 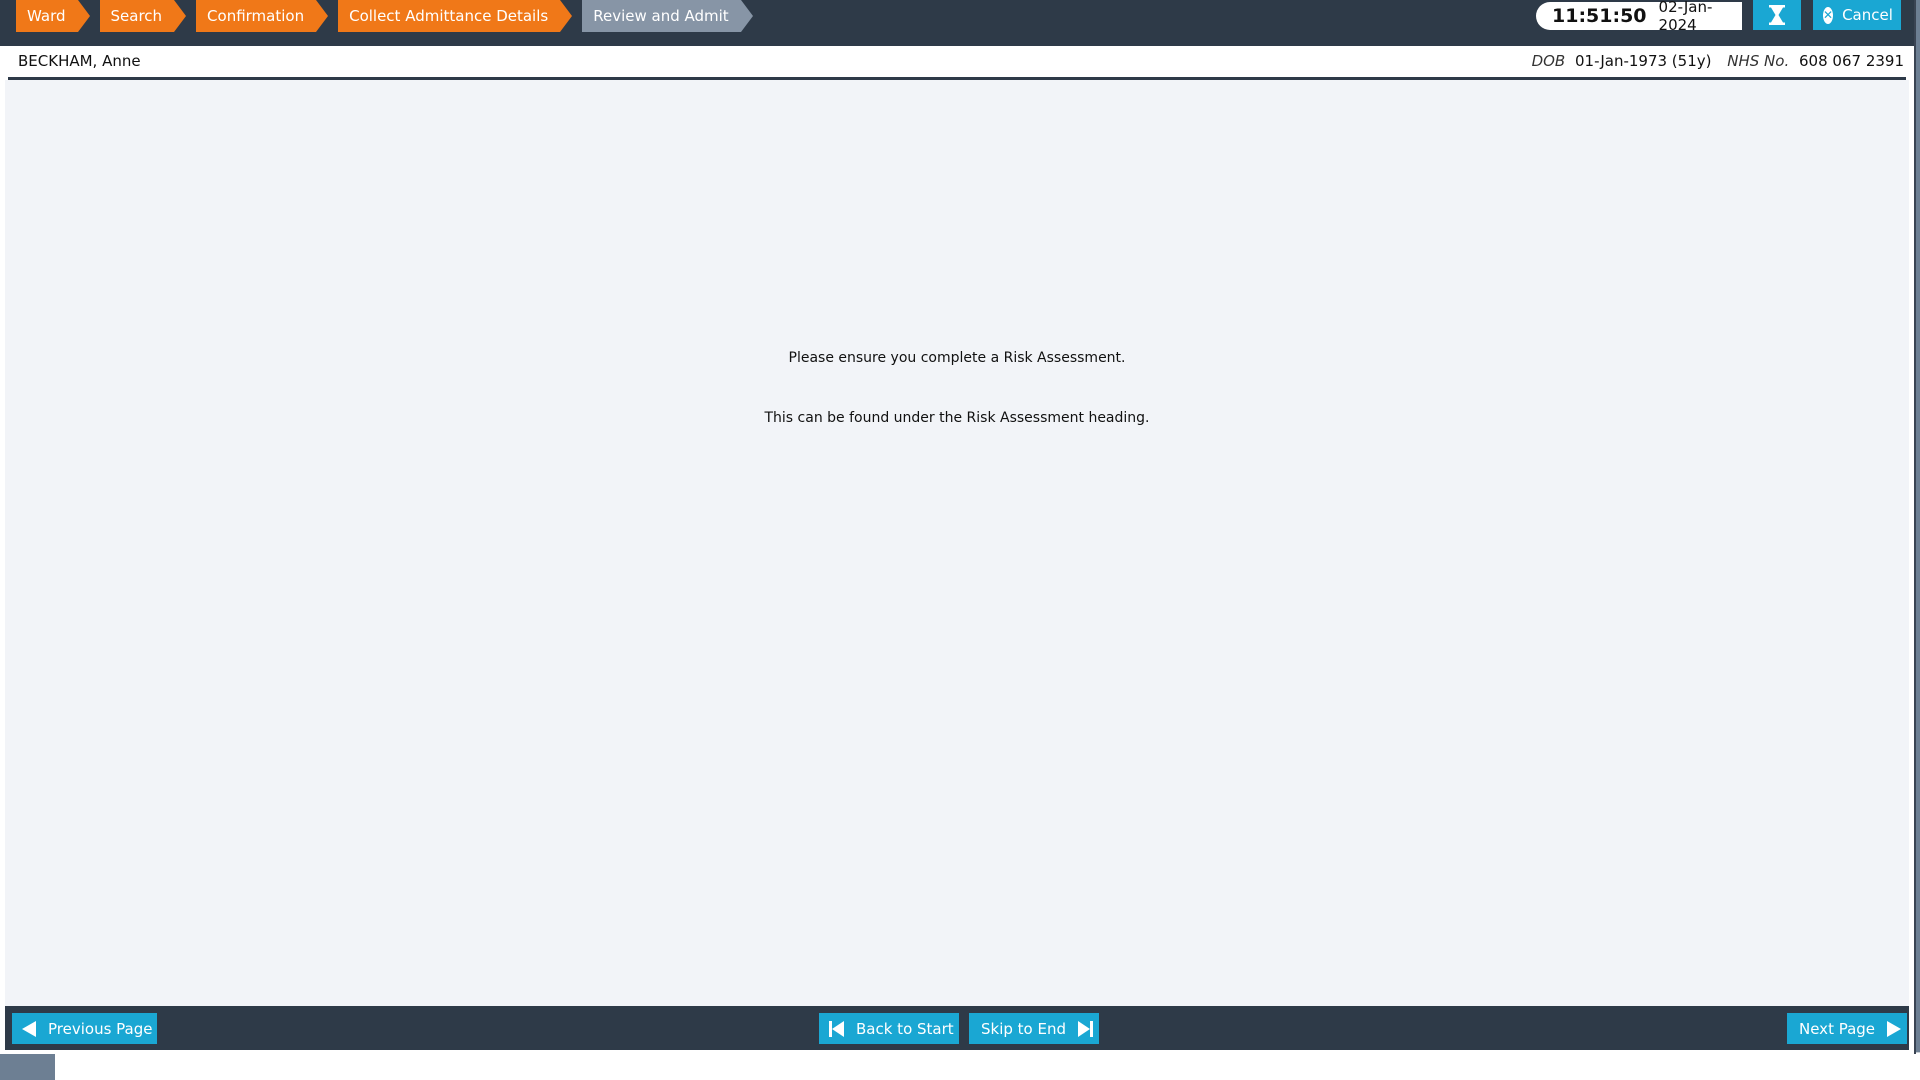 I want to click on hourglass-button, so click(x=1777, y=15).